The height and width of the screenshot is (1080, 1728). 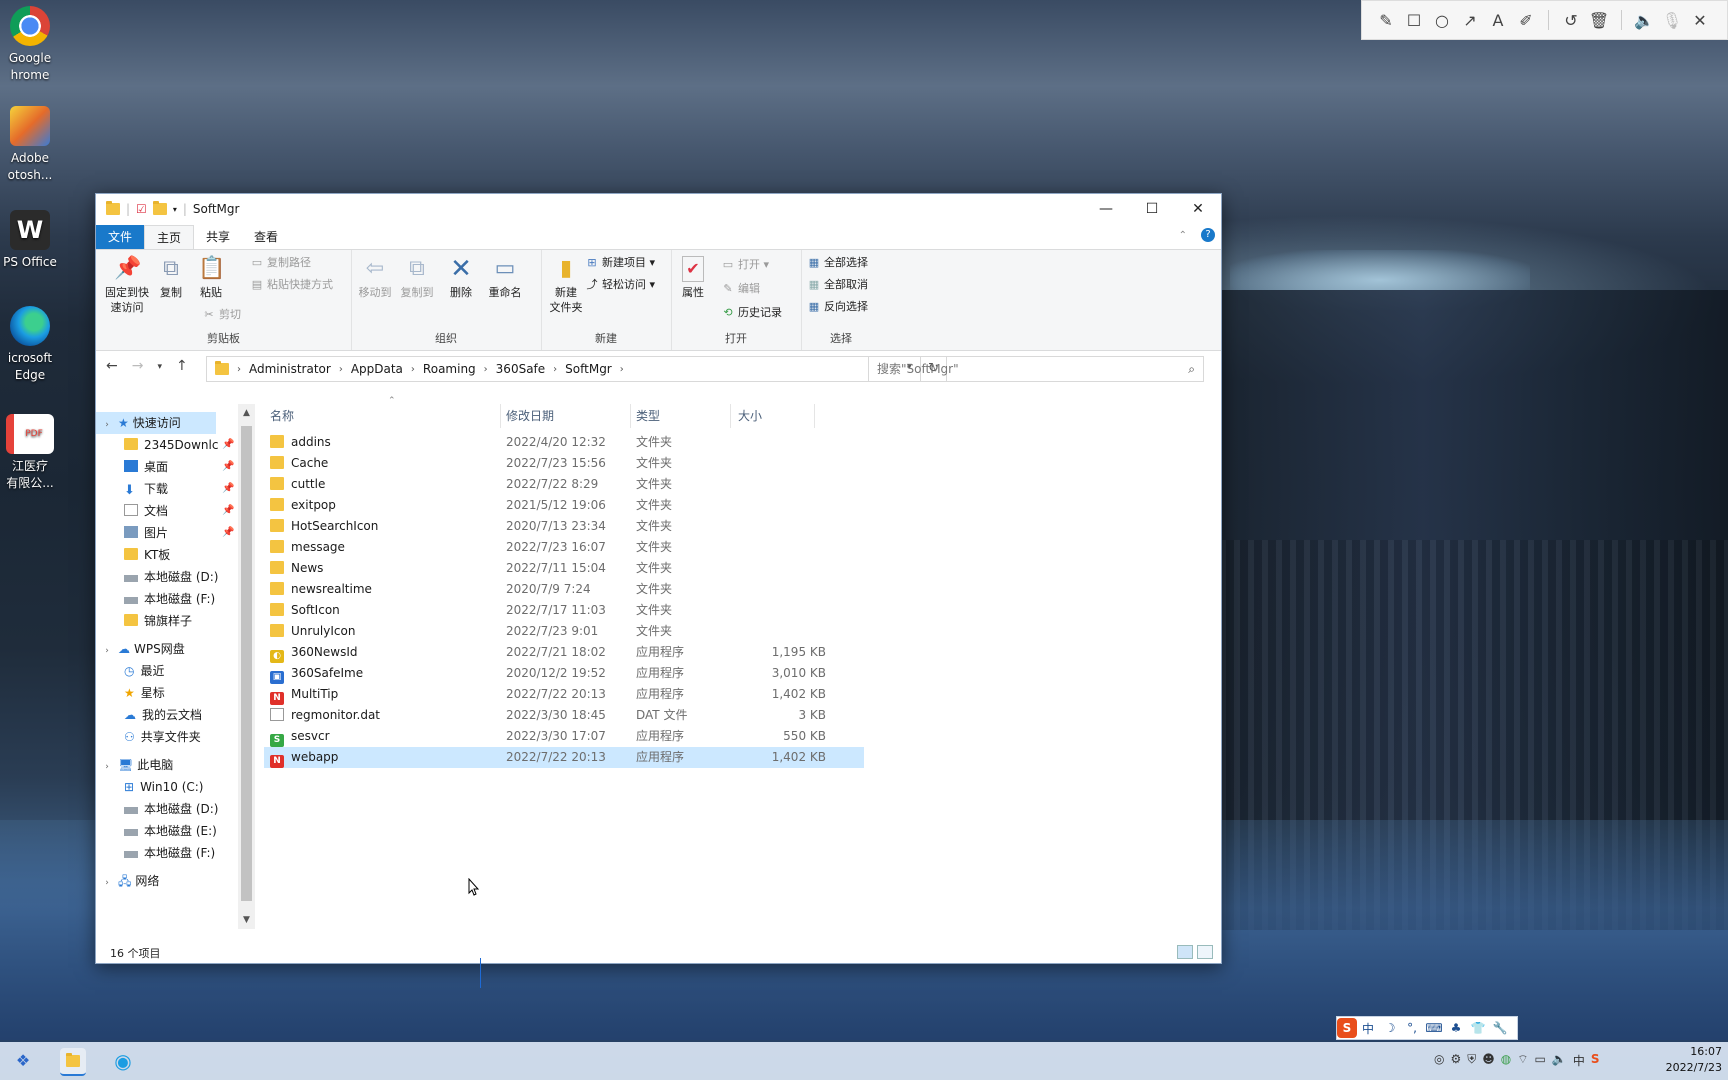 I want to click on volume-icon: 🔈, so click(x=1644, y=20).